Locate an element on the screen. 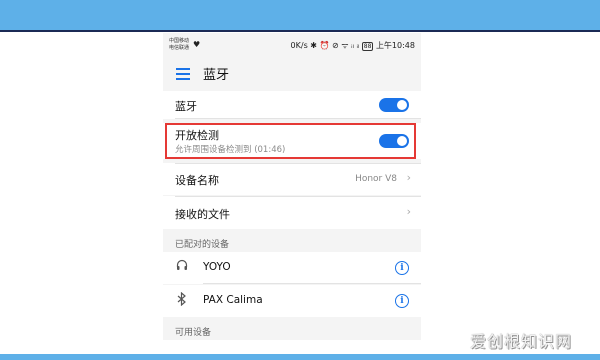 The image size is (600, 360). device-name-label: 设备名称 is located at coordinates (197, 180).